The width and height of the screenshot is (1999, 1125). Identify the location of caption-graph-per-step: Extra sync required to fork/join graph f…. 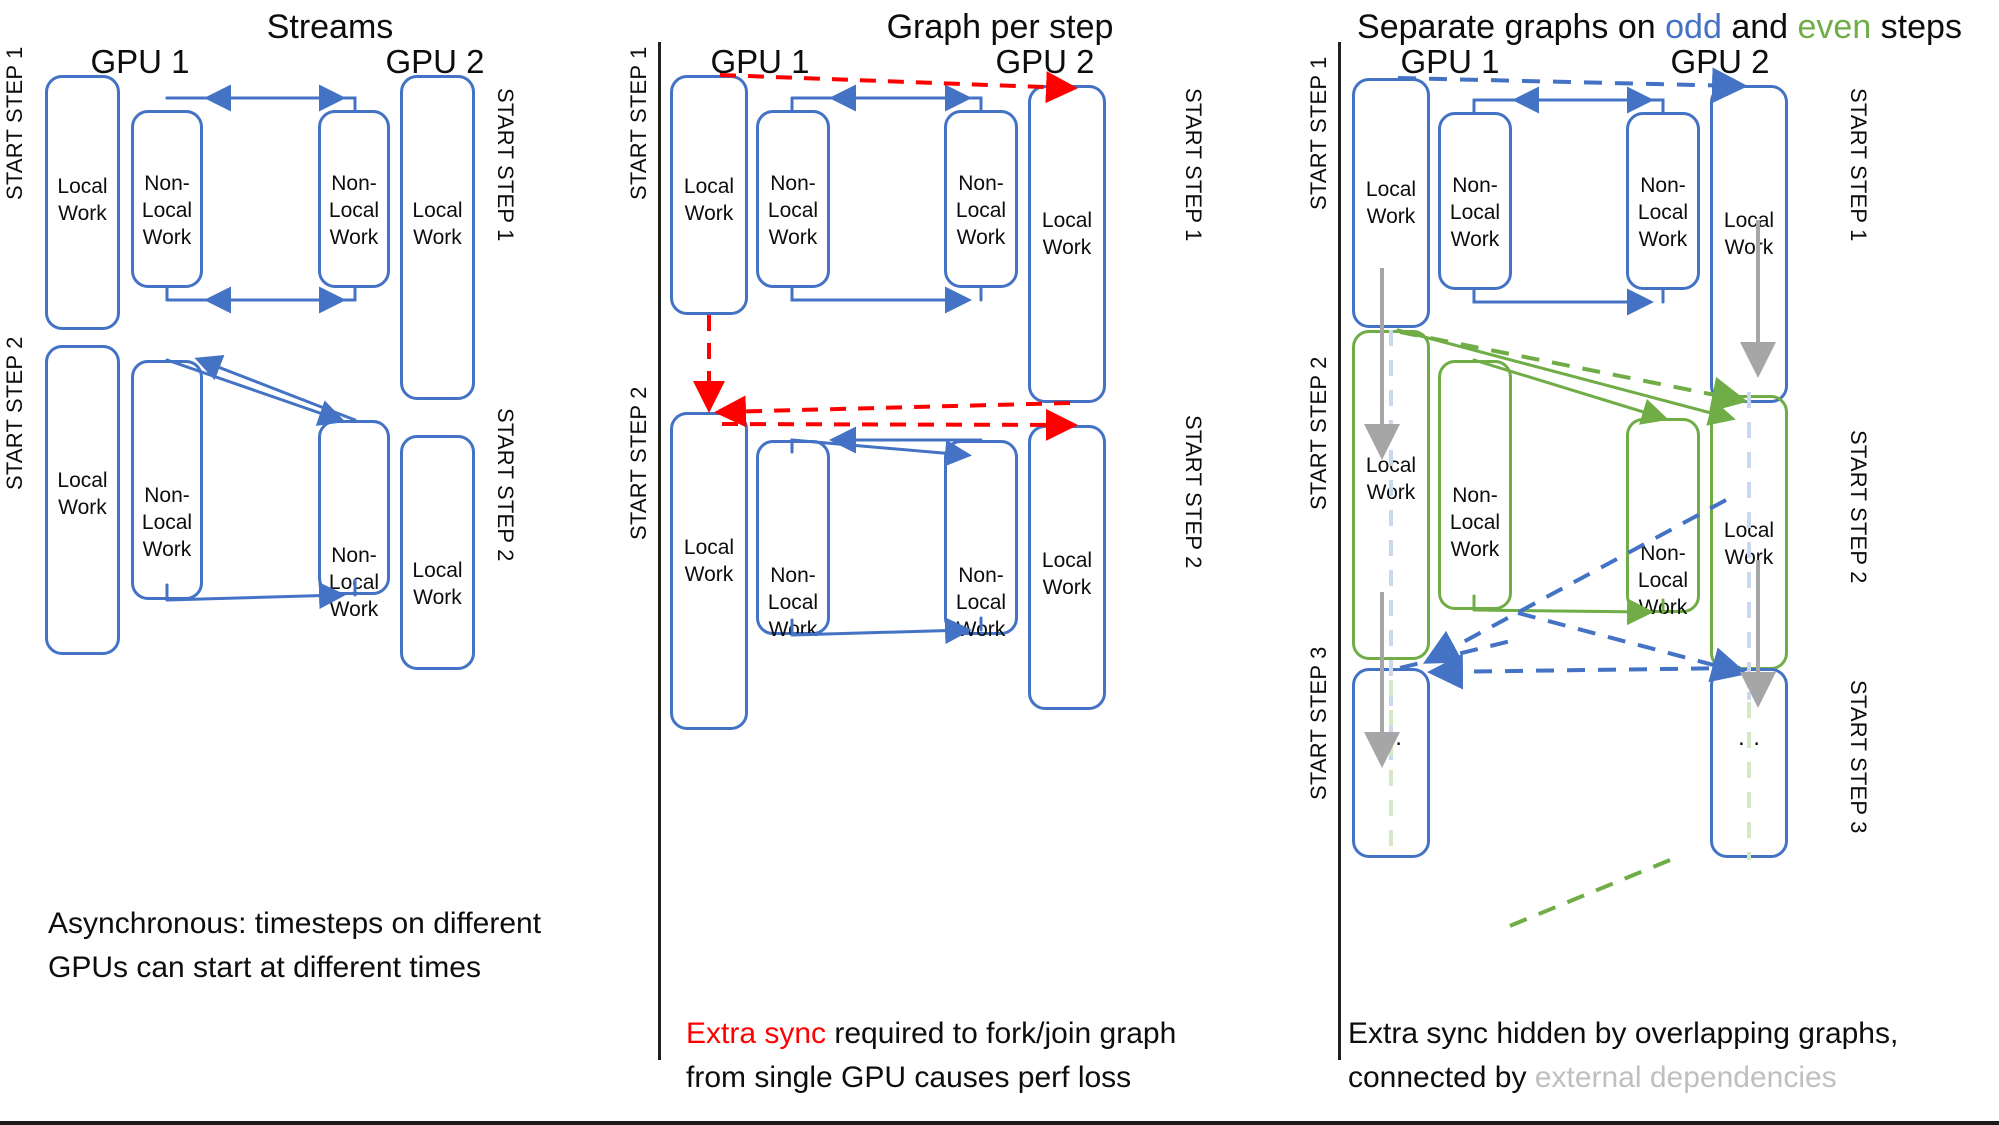
(1006, 1055).